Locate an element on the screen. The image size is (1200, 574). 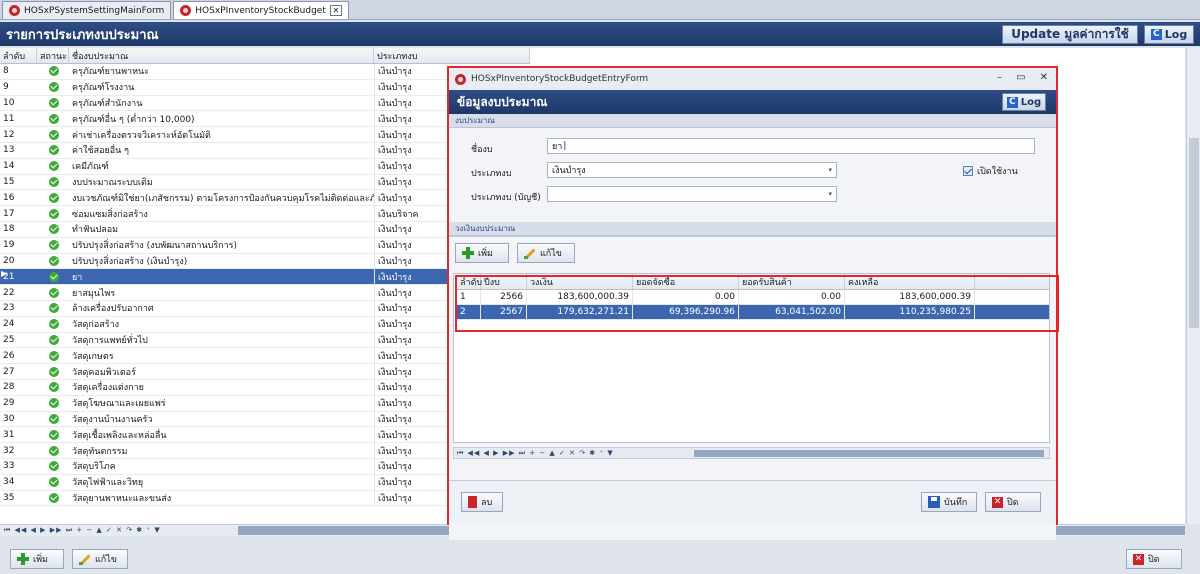
checkbox-checked-icon is located at coordinates (968, 171).